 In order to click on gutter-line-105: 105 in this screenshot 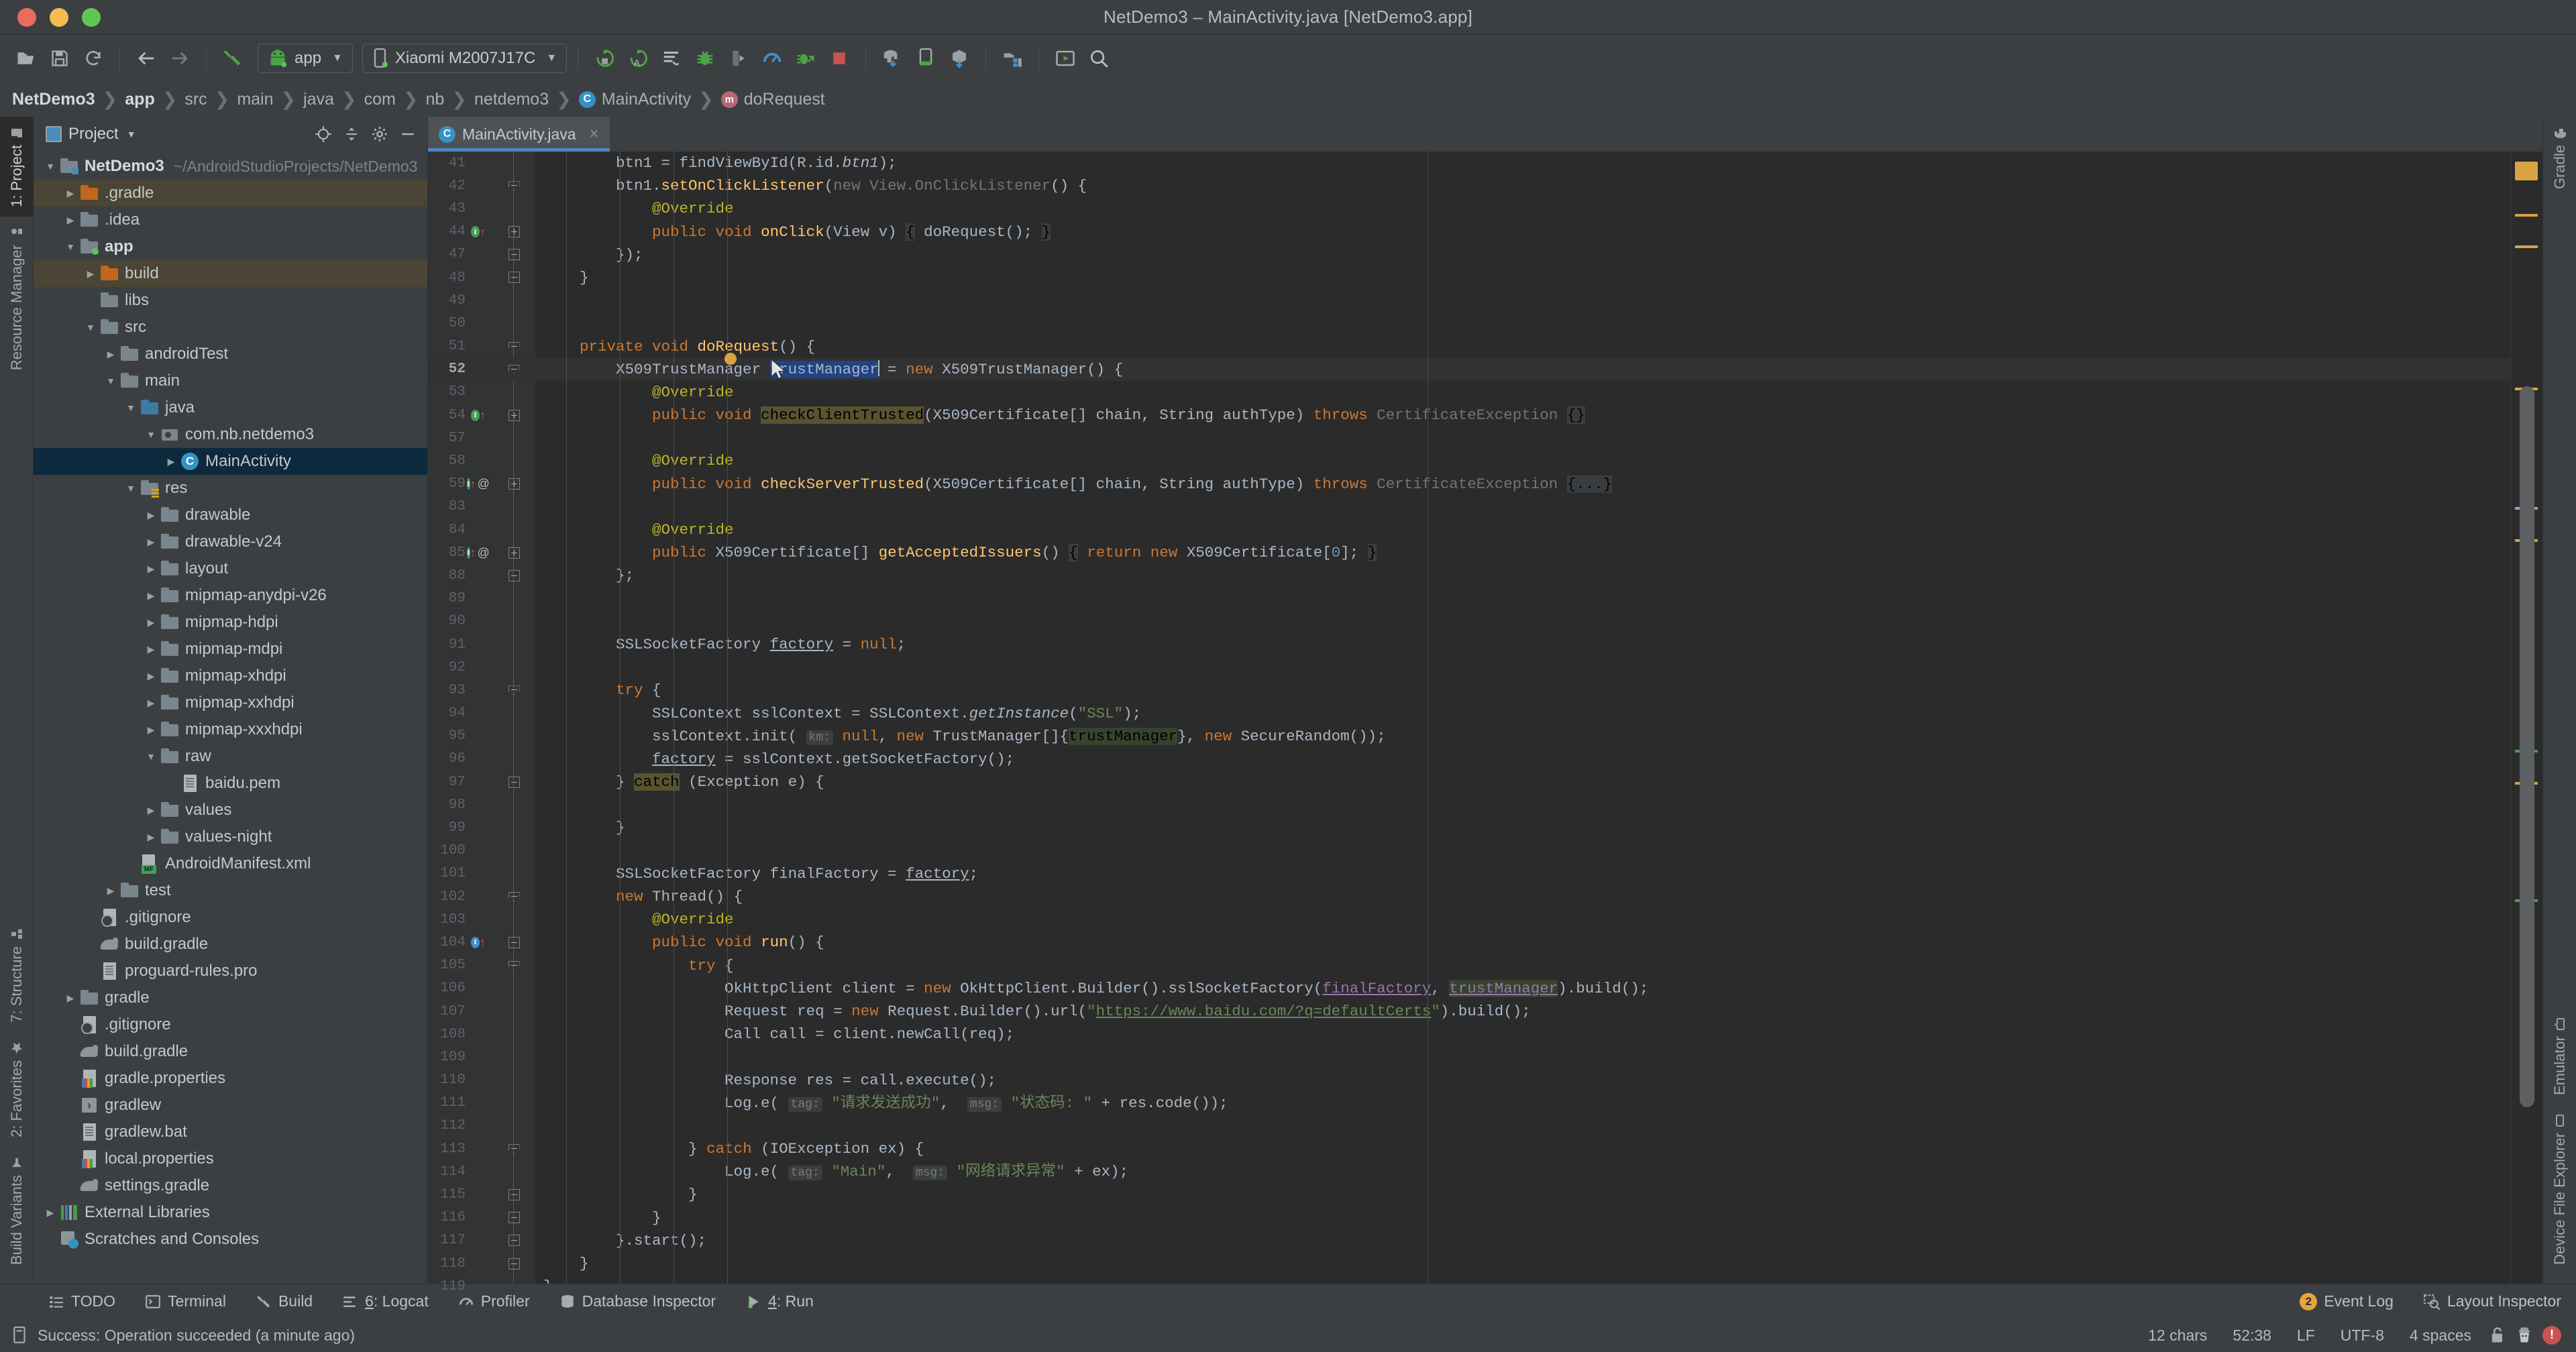, I will do `click(481, 965)`.